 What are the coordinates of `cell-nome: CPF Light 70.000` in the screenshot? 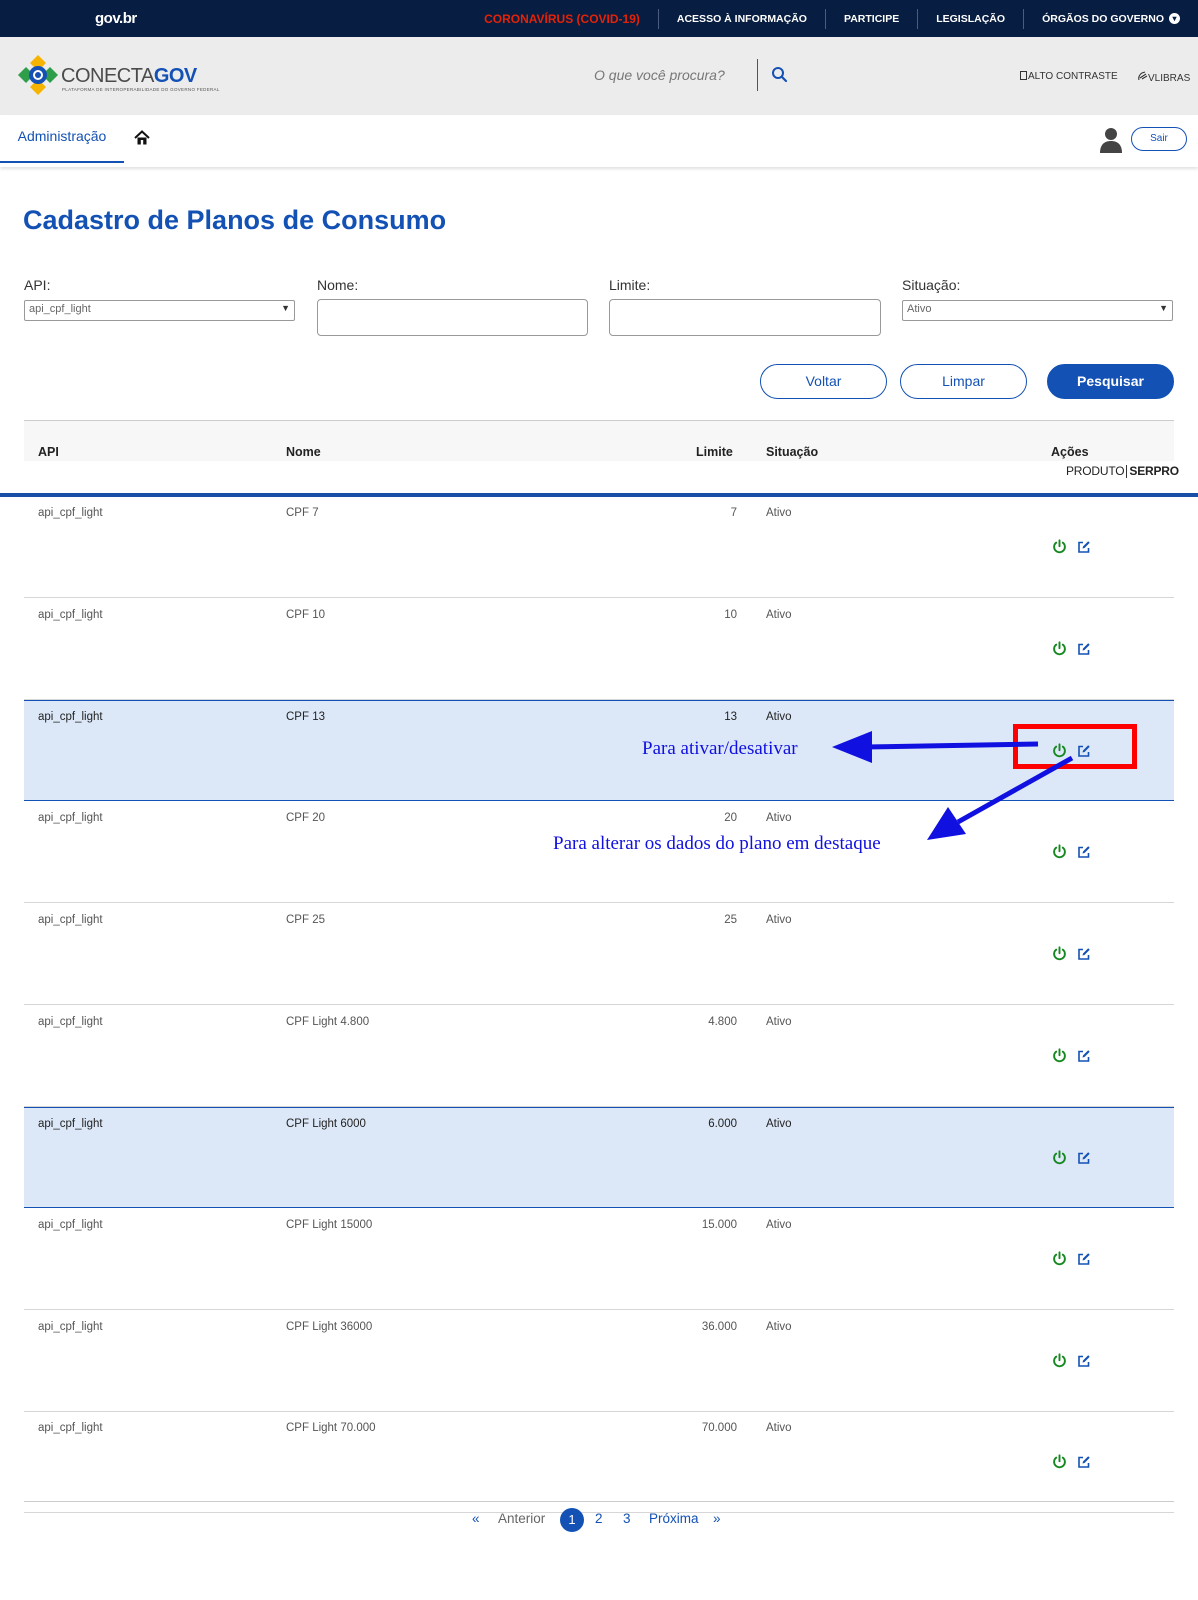 It's located at (331, 1428).